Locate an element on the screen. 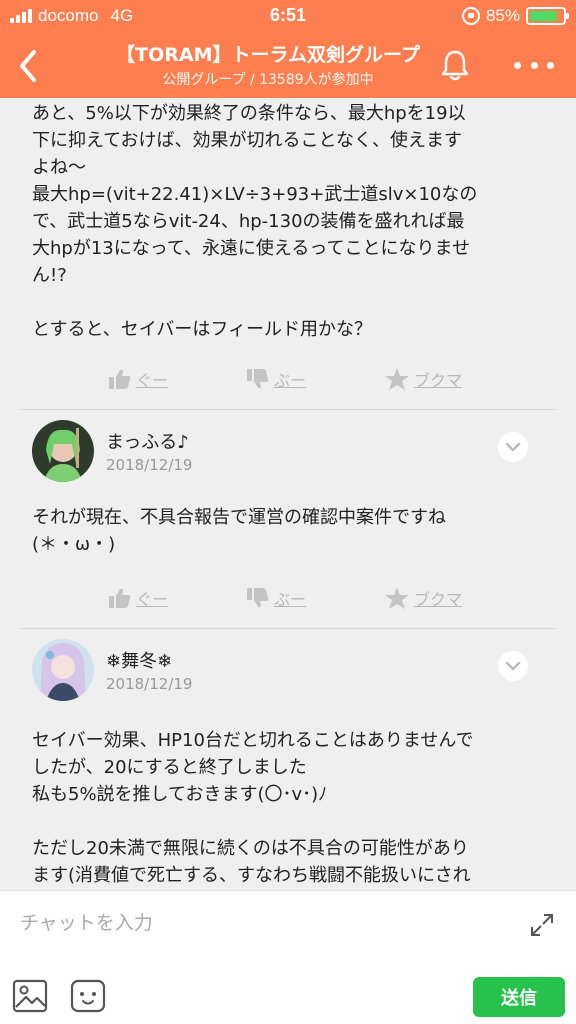 This screenshot has height=1024, width=576. chat-input-bar: 送信 is located at coordinates (288, 957).